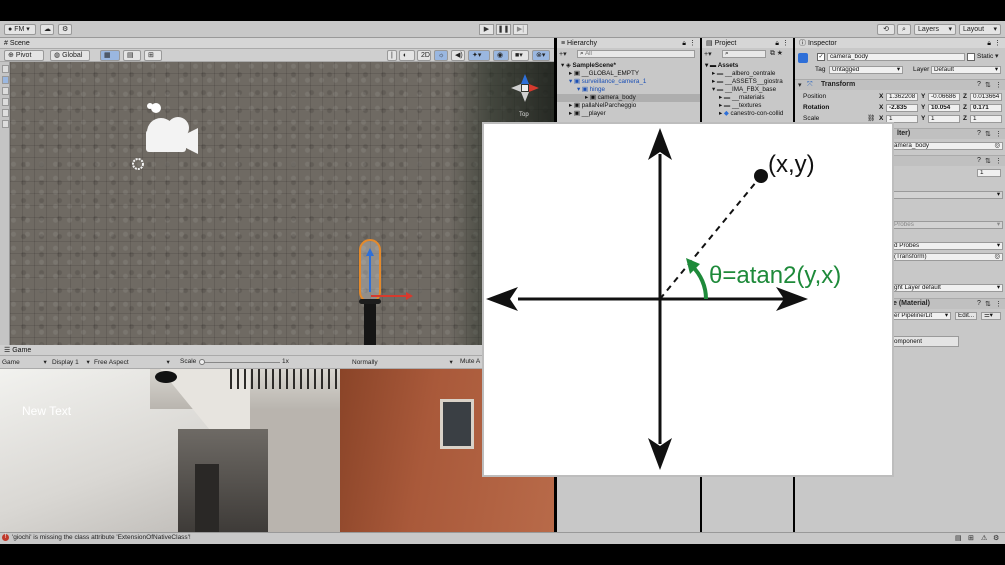  Describe the element at coordinates (776, 54) in the screenshot. I see `filter-icon: ⧉ ★` at that location.